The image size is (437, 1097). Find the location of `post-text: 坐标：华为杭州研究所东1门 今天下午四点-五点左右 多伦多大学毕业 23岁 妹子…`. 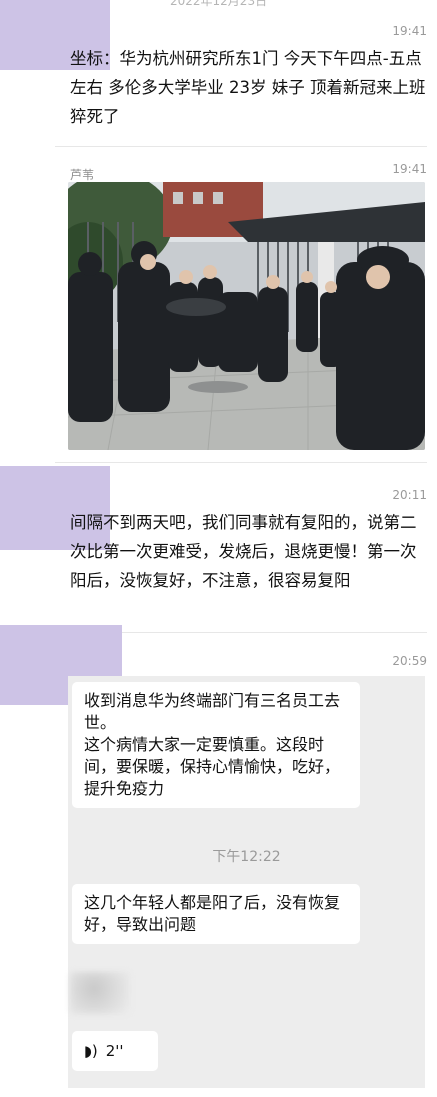

post-text: 坐标：华为杭州研究所东1门 今天下午四点-五点左右 多伦多大学毕业 23岁 妹子… is located at coordinates (250, 87).